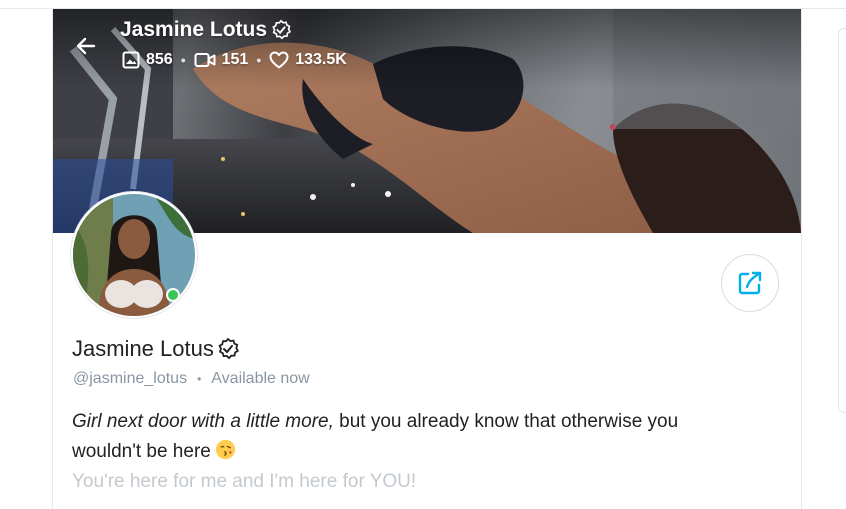 The width and height of the screenshot is (846, 509). I want to click on profile-name: Jasmine Lotus, so click(156, 349).